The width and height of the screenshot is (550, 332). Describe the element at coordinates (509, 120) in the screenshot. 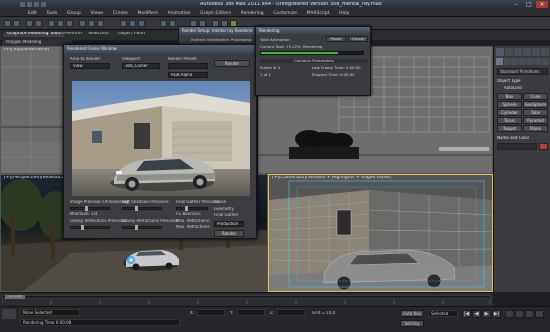

I see `torus-button: Torus` at that location.